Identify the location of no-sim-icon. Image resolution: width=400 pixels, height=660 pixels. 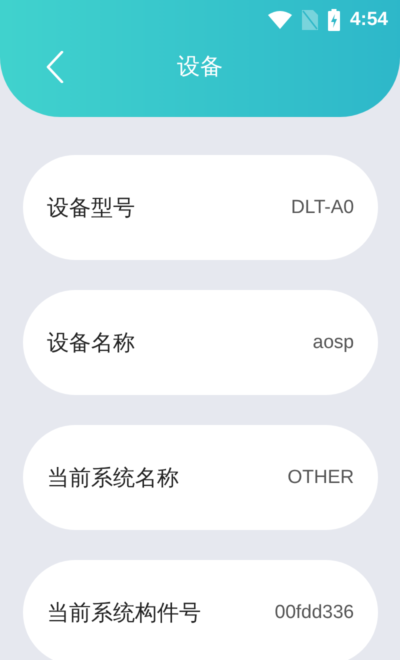
(310, 20).